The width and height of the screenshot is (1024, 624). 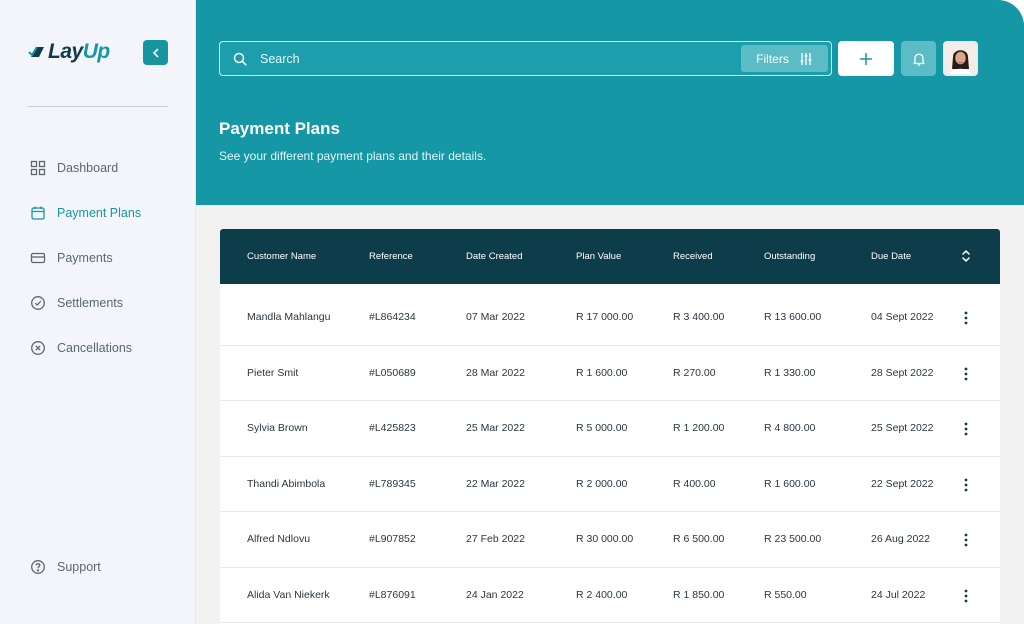 What do you see at coordinates (289, 317) in the screenshot?
I see `cell-customer-name: Mandla Mahlangu` at bounding box center [289, 317].